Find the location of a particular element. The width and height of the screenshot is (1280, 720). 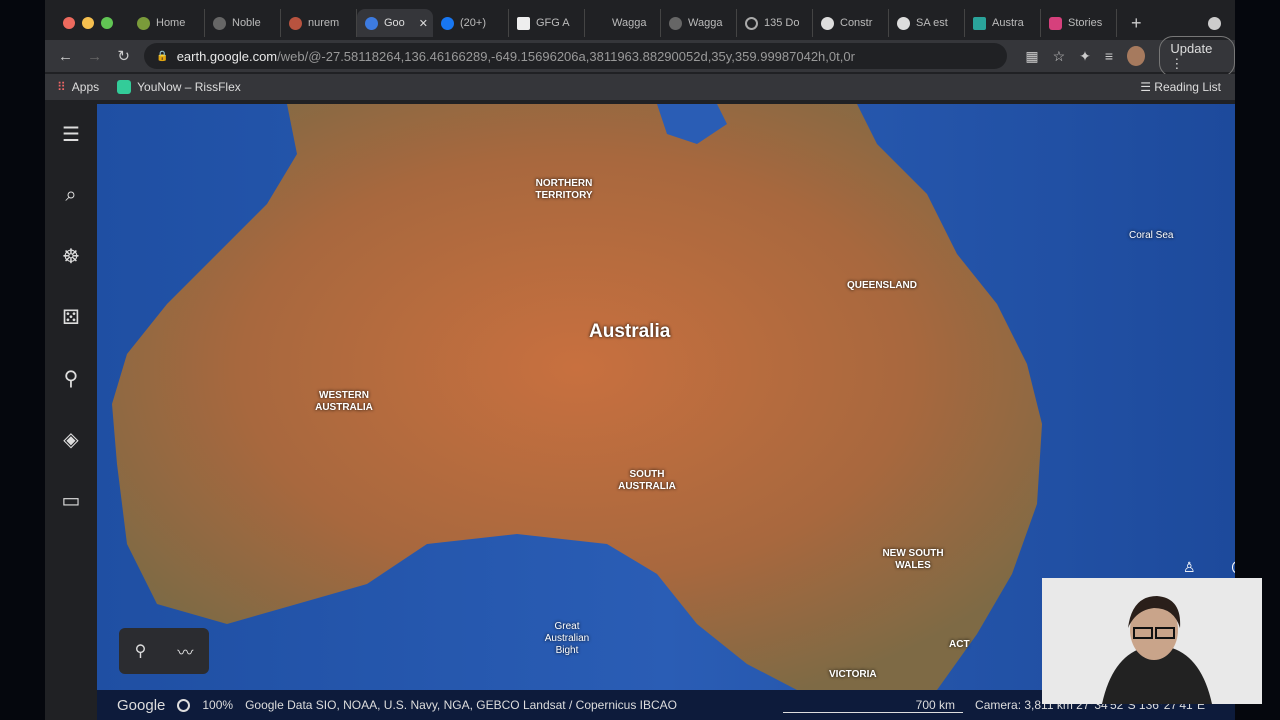

label-victoria: VICTORIA is located at coordinates (853, 674).